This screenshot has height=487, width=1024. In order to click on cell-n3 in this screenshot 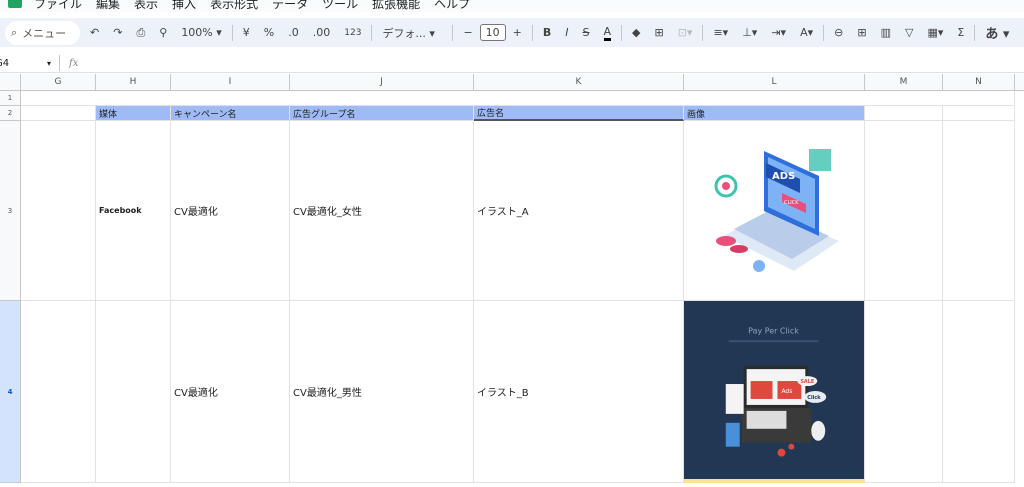, I will do `click(979, 211)`.